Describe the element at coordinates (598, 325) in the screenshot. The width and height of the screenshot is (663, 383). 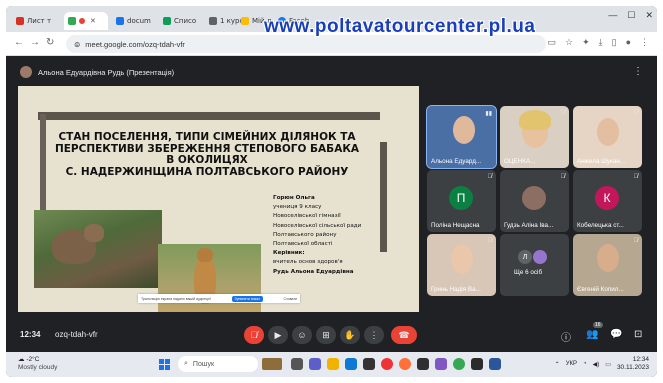
I see `participants-count-badge: 16` at that location.